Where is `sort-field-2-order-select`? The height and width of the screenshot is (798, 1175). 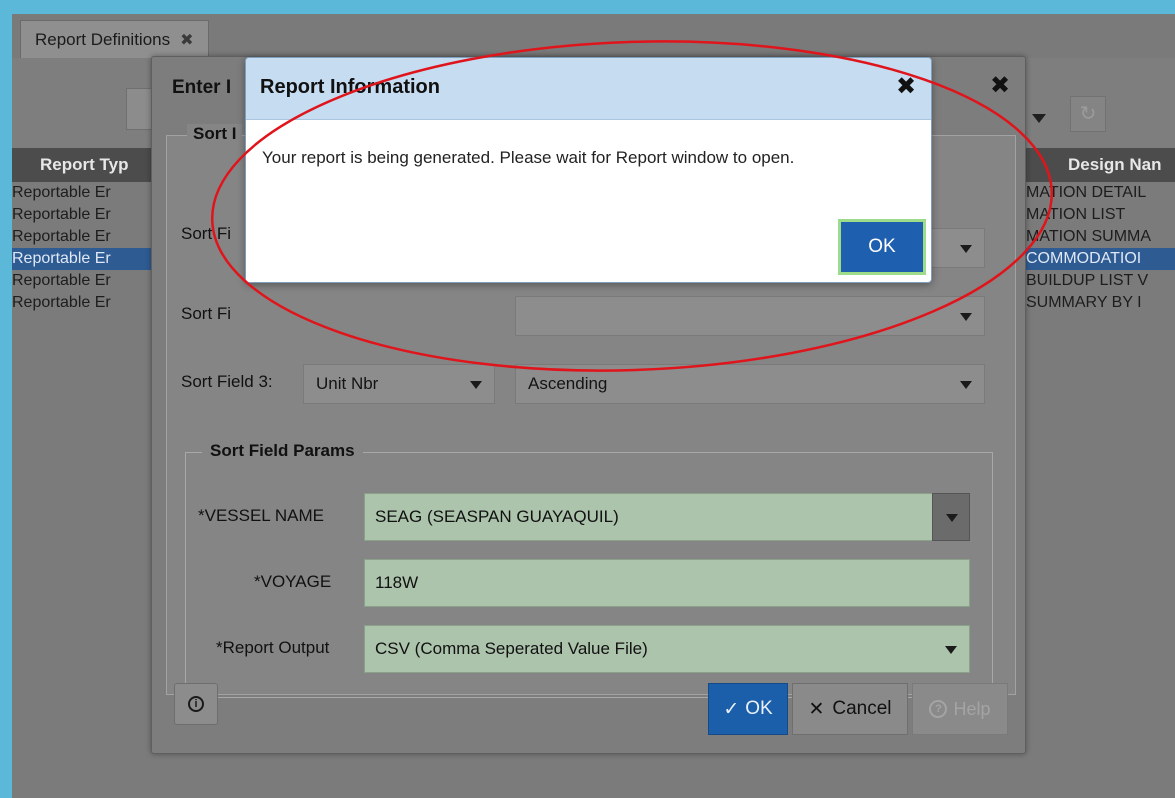 sort-field-2-order-select is located at coordinates (750, 316).